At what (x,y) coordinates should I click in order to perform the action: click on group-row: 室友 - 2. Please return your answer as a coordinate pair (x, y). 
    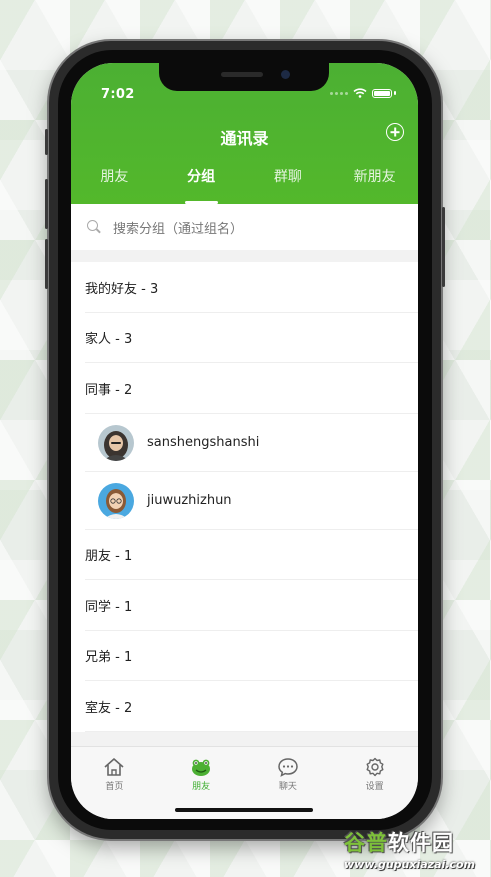
    Looking at the image, I should click on (244, 706).